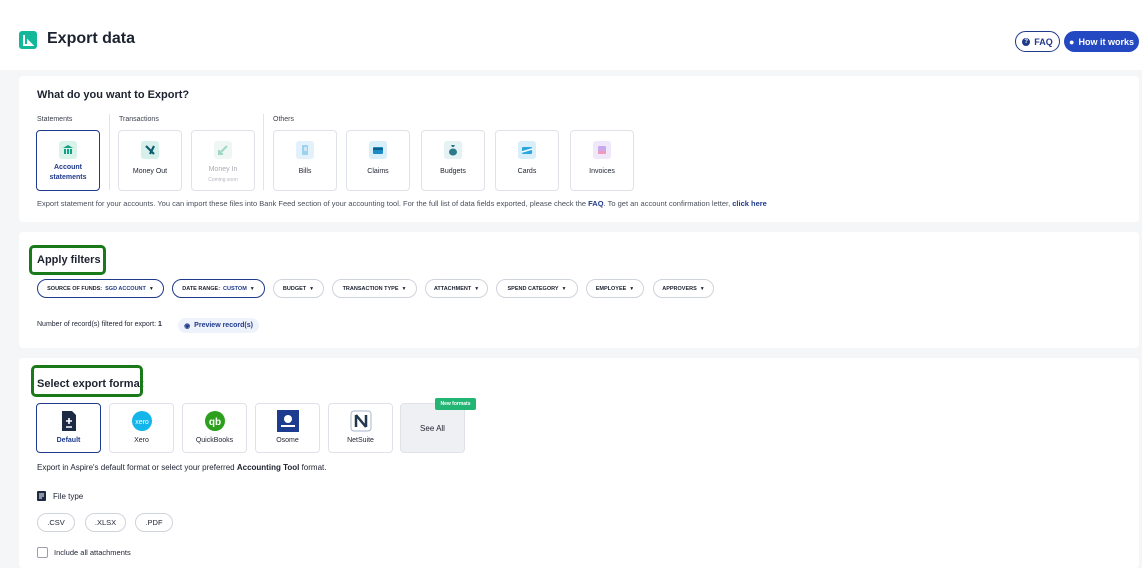  Describe the element at coordinates (42, 552) in the screenshot. I see `include-attachments-checkbox` at that location.